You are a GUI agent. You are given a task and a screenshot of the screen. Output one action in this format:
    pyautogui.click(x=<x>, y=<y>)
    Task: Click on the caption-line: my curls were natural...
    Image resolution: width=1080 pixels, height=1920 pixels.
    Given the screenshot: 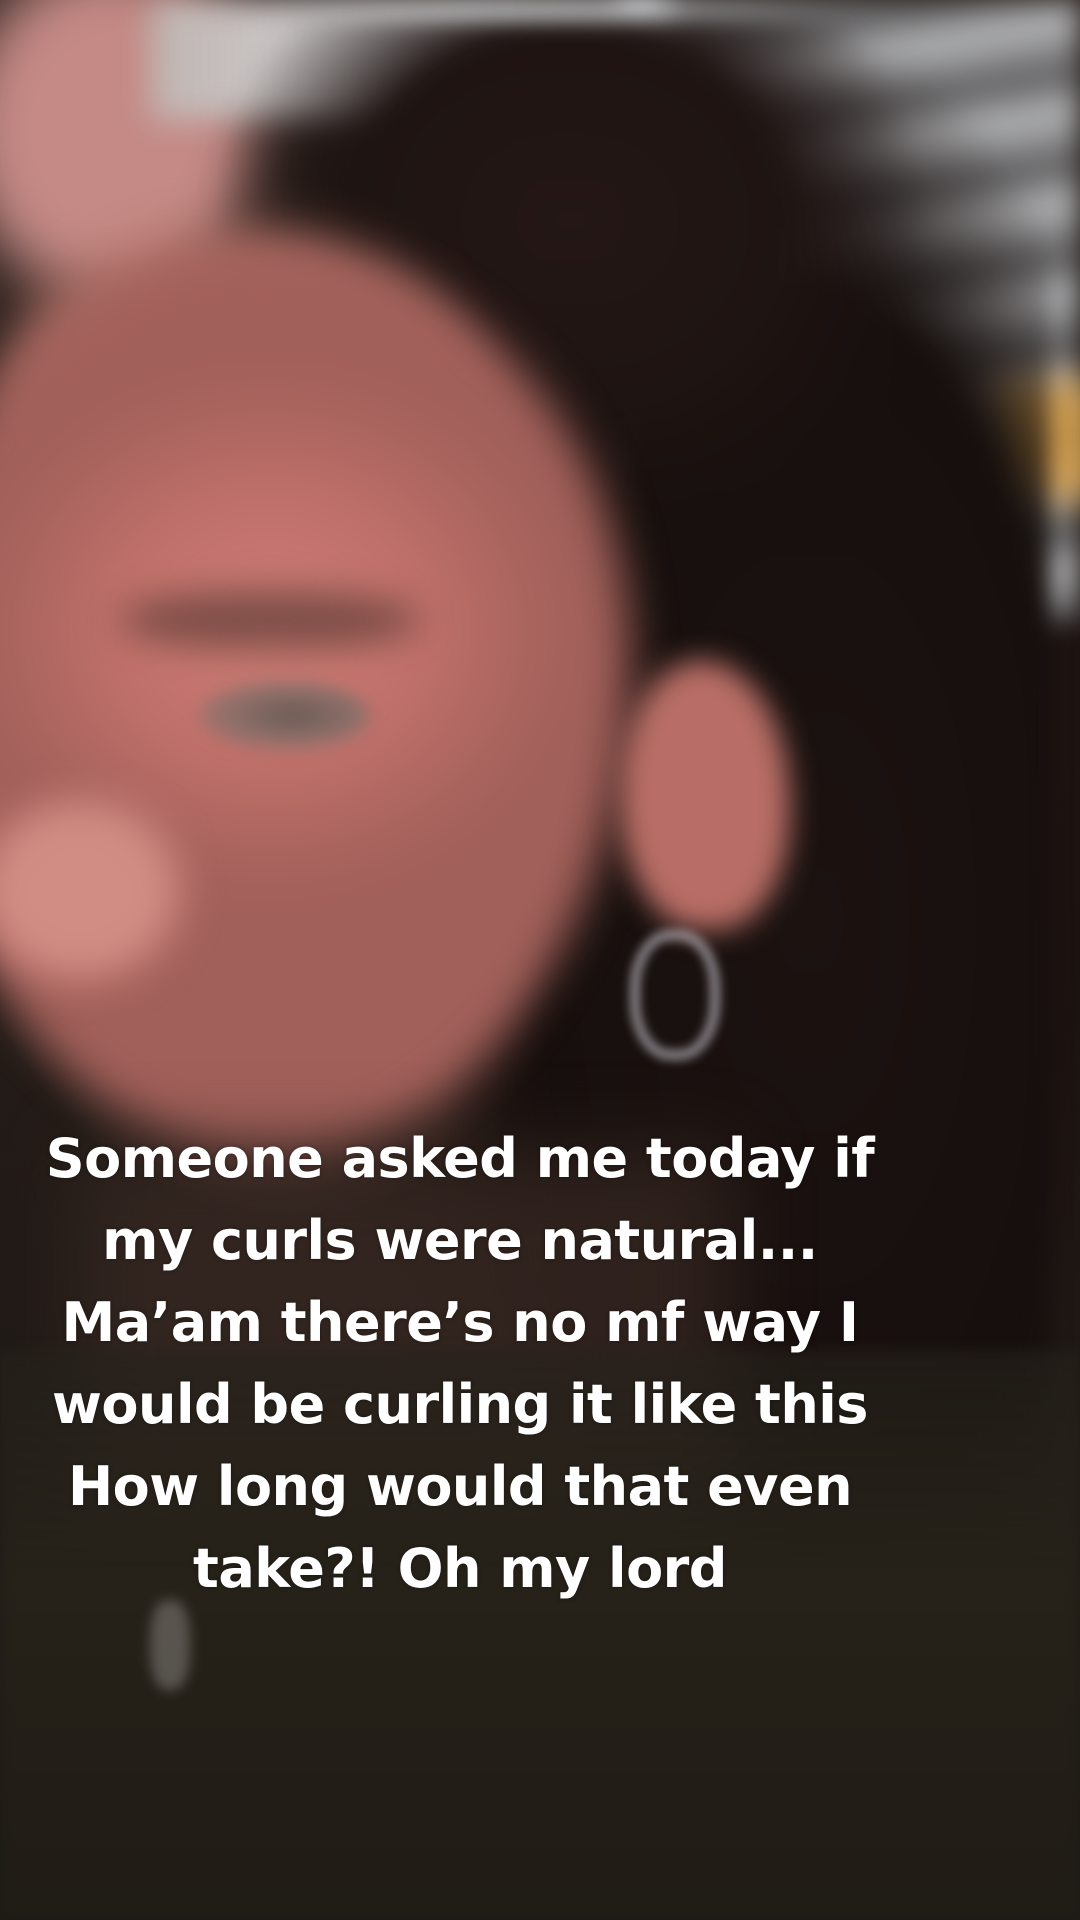 What is the action you would take?
    pyautogui.click(x=460, y=1240)
    